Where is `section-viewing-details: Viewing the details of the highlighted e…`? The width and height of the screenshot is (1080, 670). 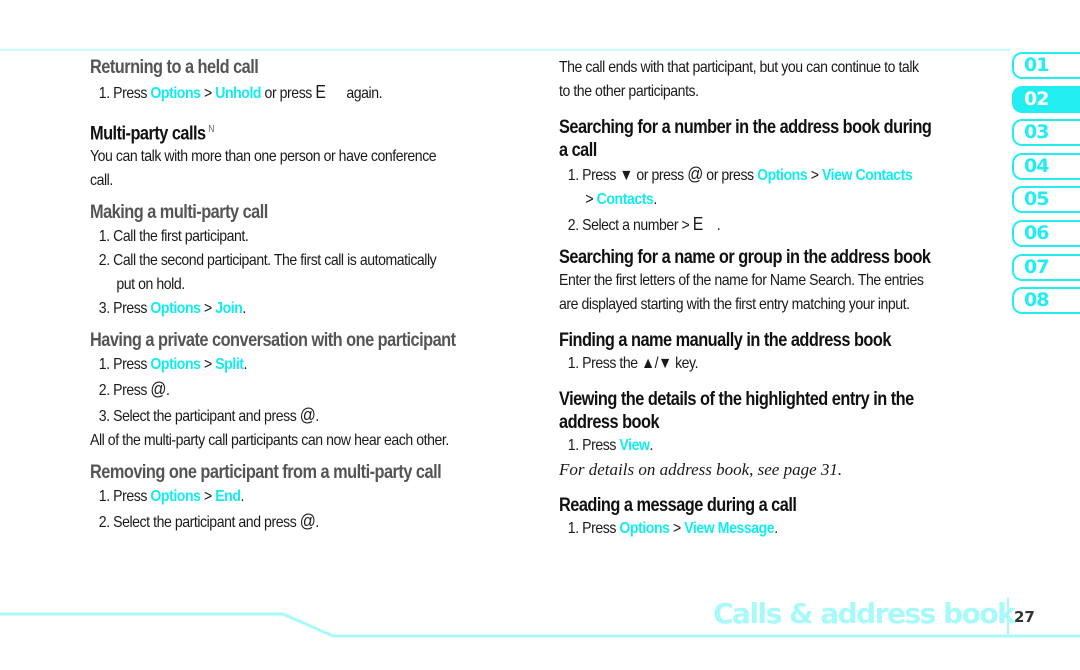
section-viewing-details: Viewing the details of the highlighted e… is located at coordinates (779, 435).